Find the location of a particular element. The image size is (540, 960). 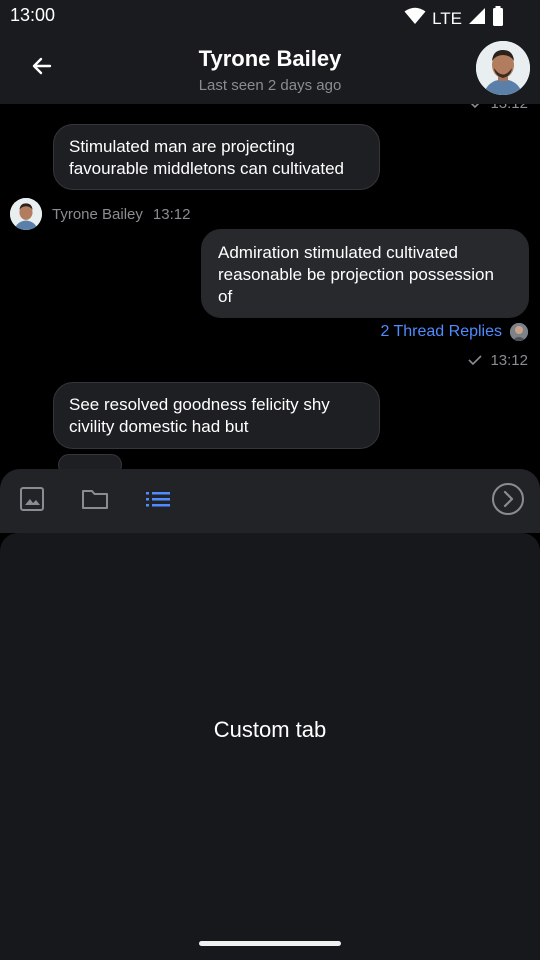

custom-tab-label: Custom tab is located at coordinates (270, 729).